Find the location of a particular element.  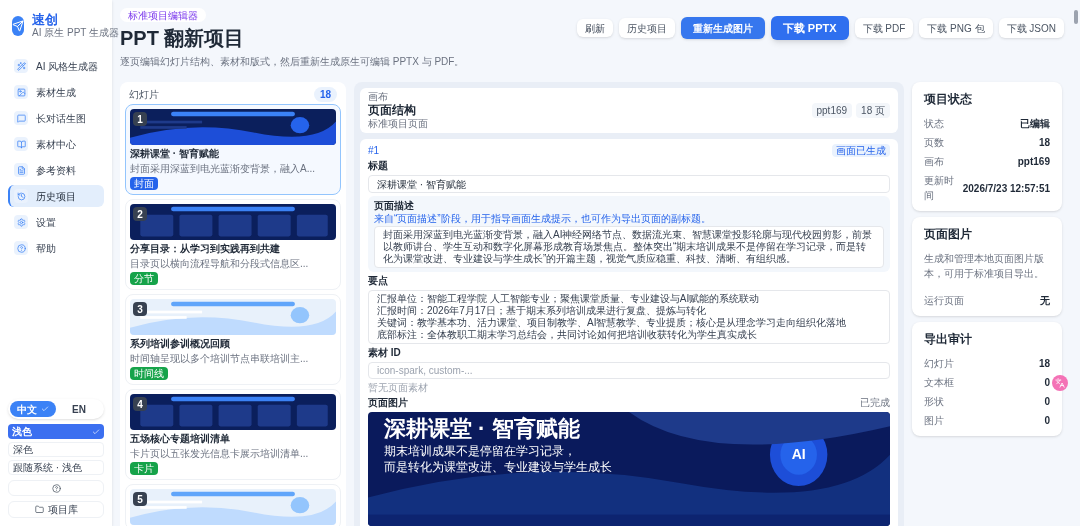

slide-heading: 深耕课堂 · 智育赋能 is located at coordinates (482, 429).